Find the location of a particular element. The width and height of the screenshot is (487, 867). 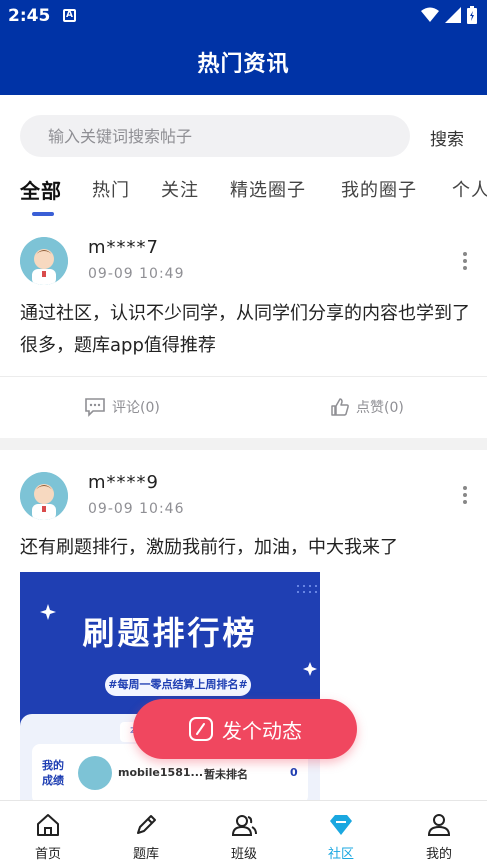

image-subtitle: #每周一零点结算上周排名# is located at coordinates (178, 685).